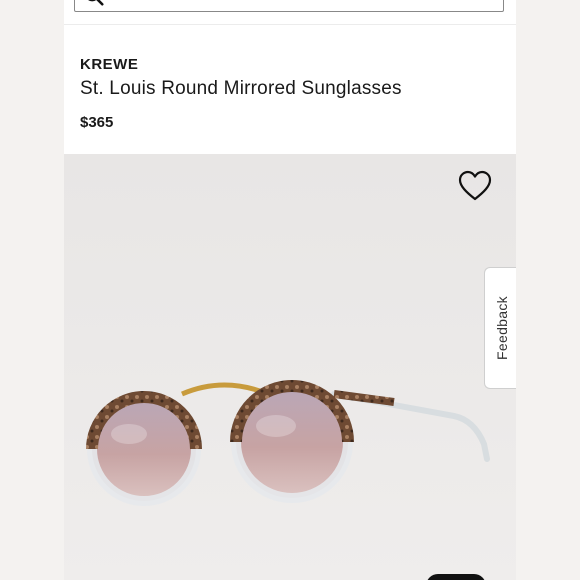  What do you see at coordinates (241, 88) in the screenshot?
I see `product-title: St. Louis Round Mirrored Sunglasses` at bounding box center [241, 88].